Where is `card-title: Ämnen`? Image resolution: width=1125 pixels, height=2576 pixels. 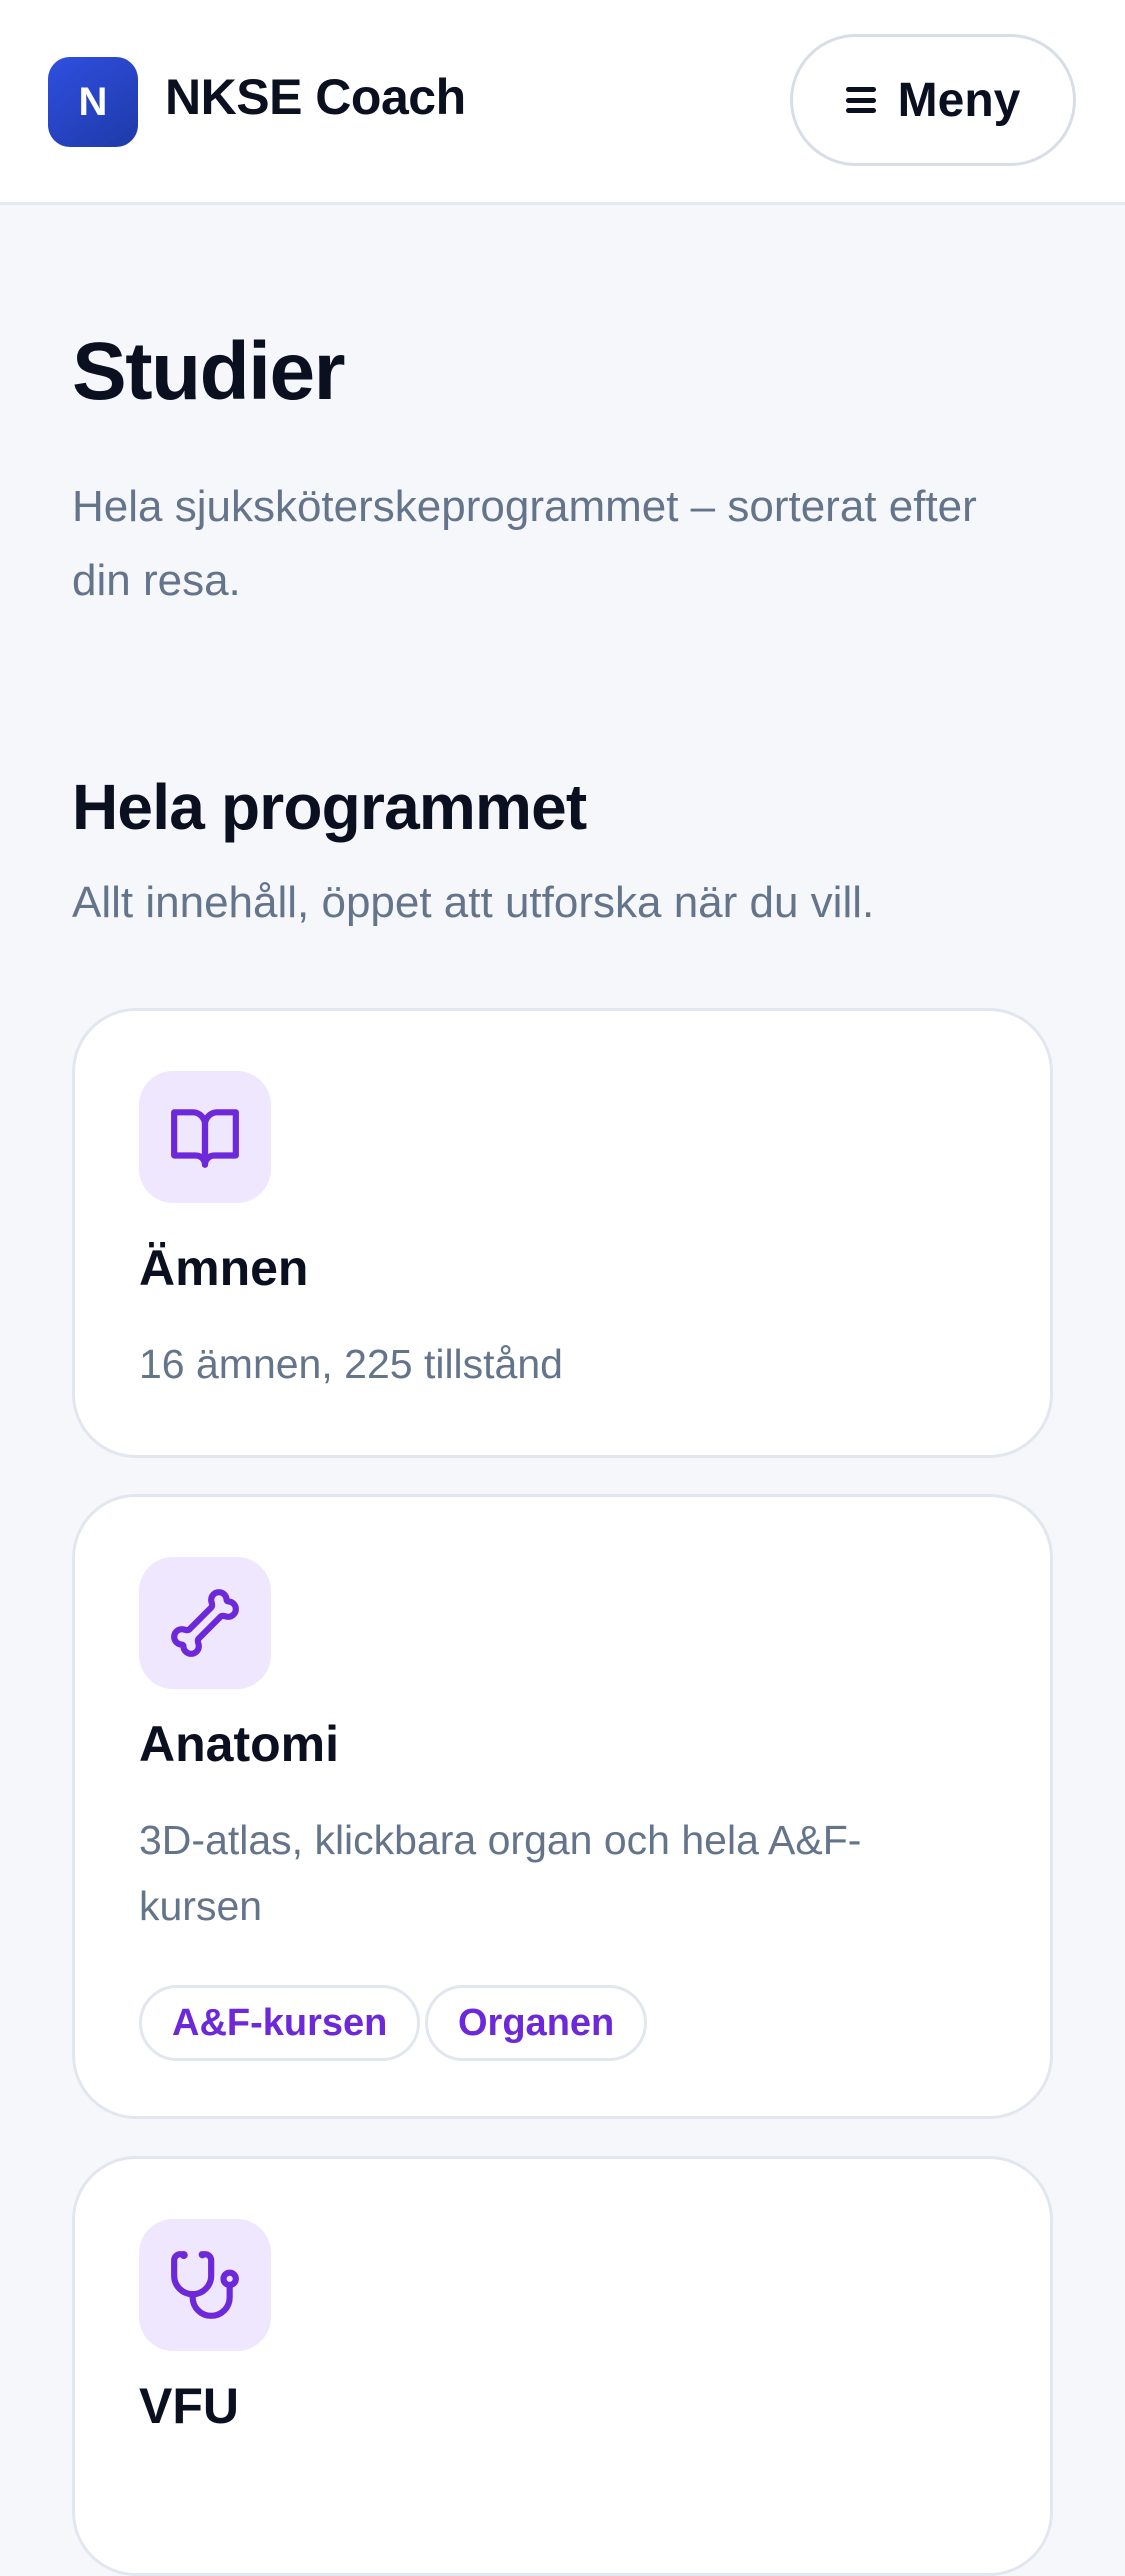
card-title: Ämnen is located at coordinates (224, 1268).